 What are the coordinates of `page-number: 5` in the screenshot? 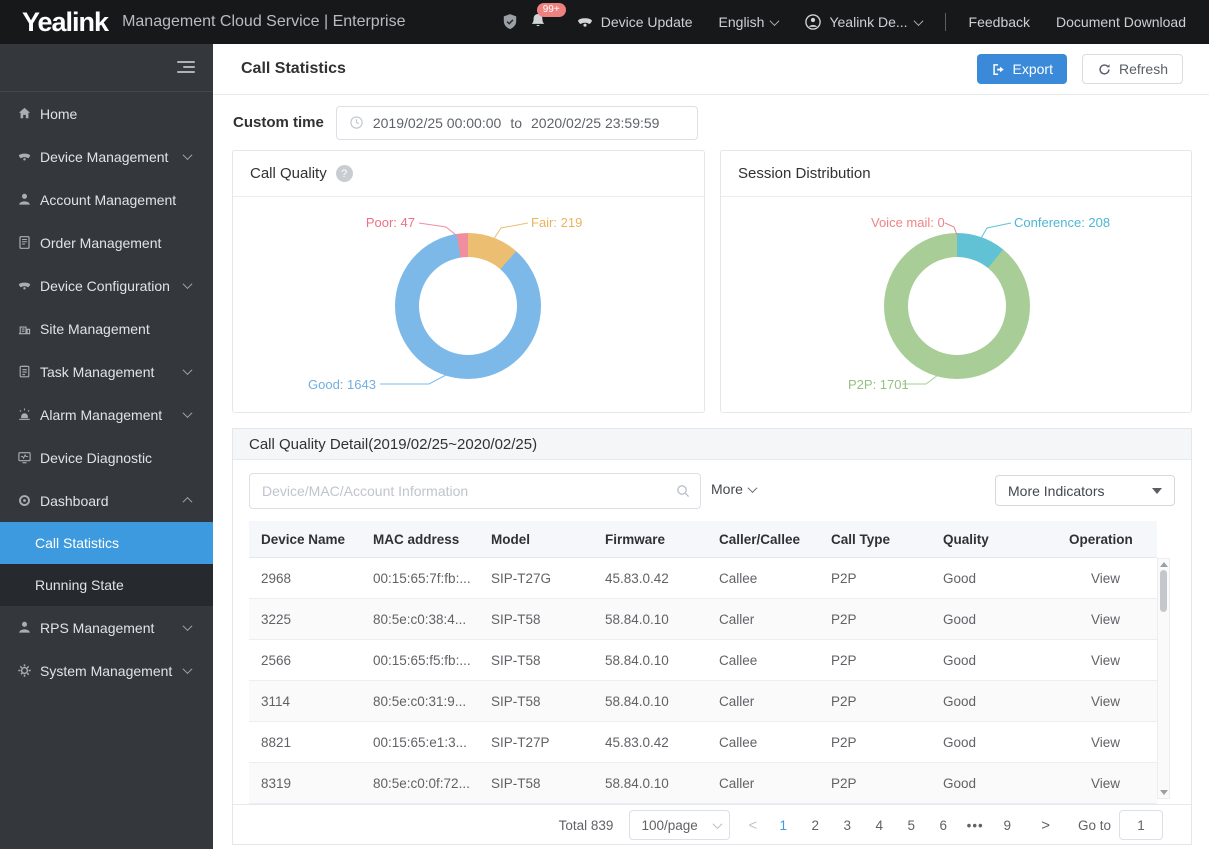 It's located at (911, 825).